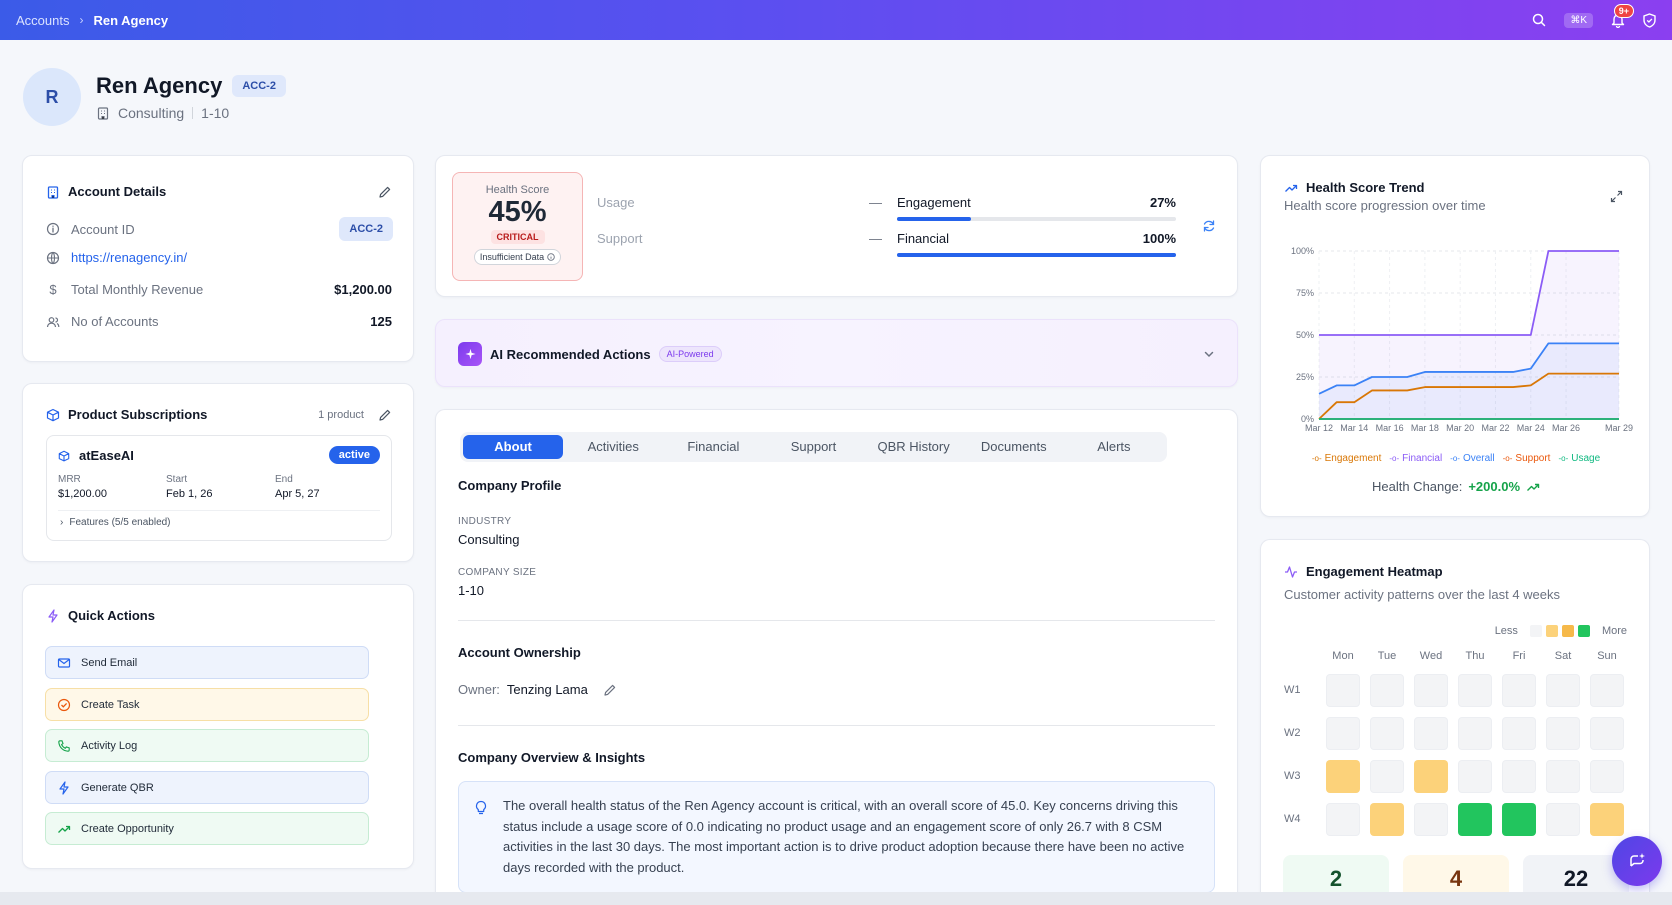  What do you see at coordinates (1159, 238) in the screenshot?
I see `financial-pct: 100%` at bounding box center [1159, 238].